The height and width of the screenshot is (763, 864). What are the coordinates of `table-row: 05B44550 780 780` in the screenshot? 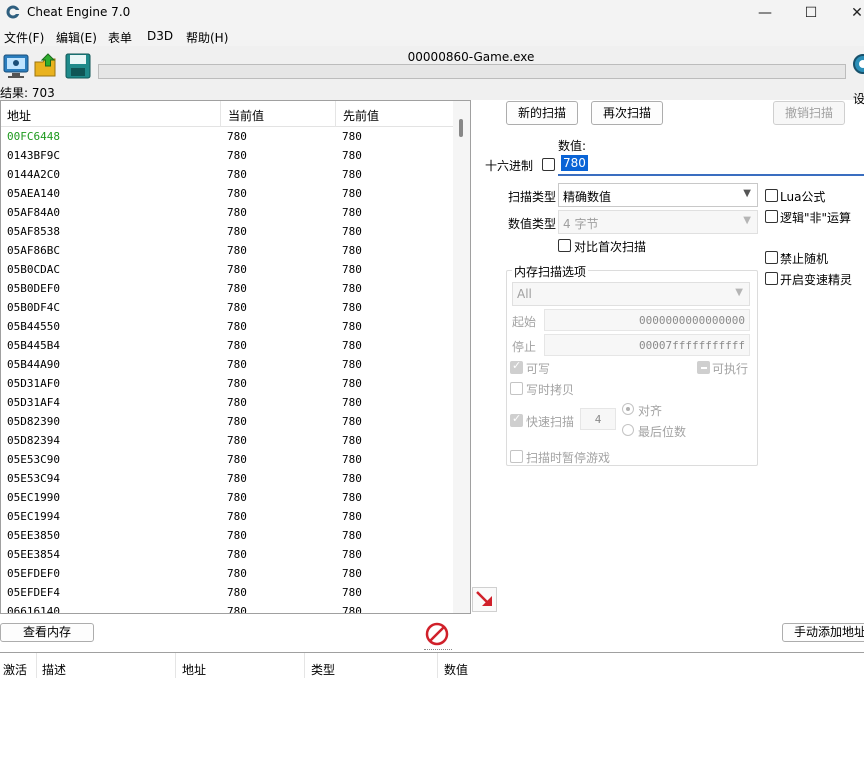 It's located at (227, 326).